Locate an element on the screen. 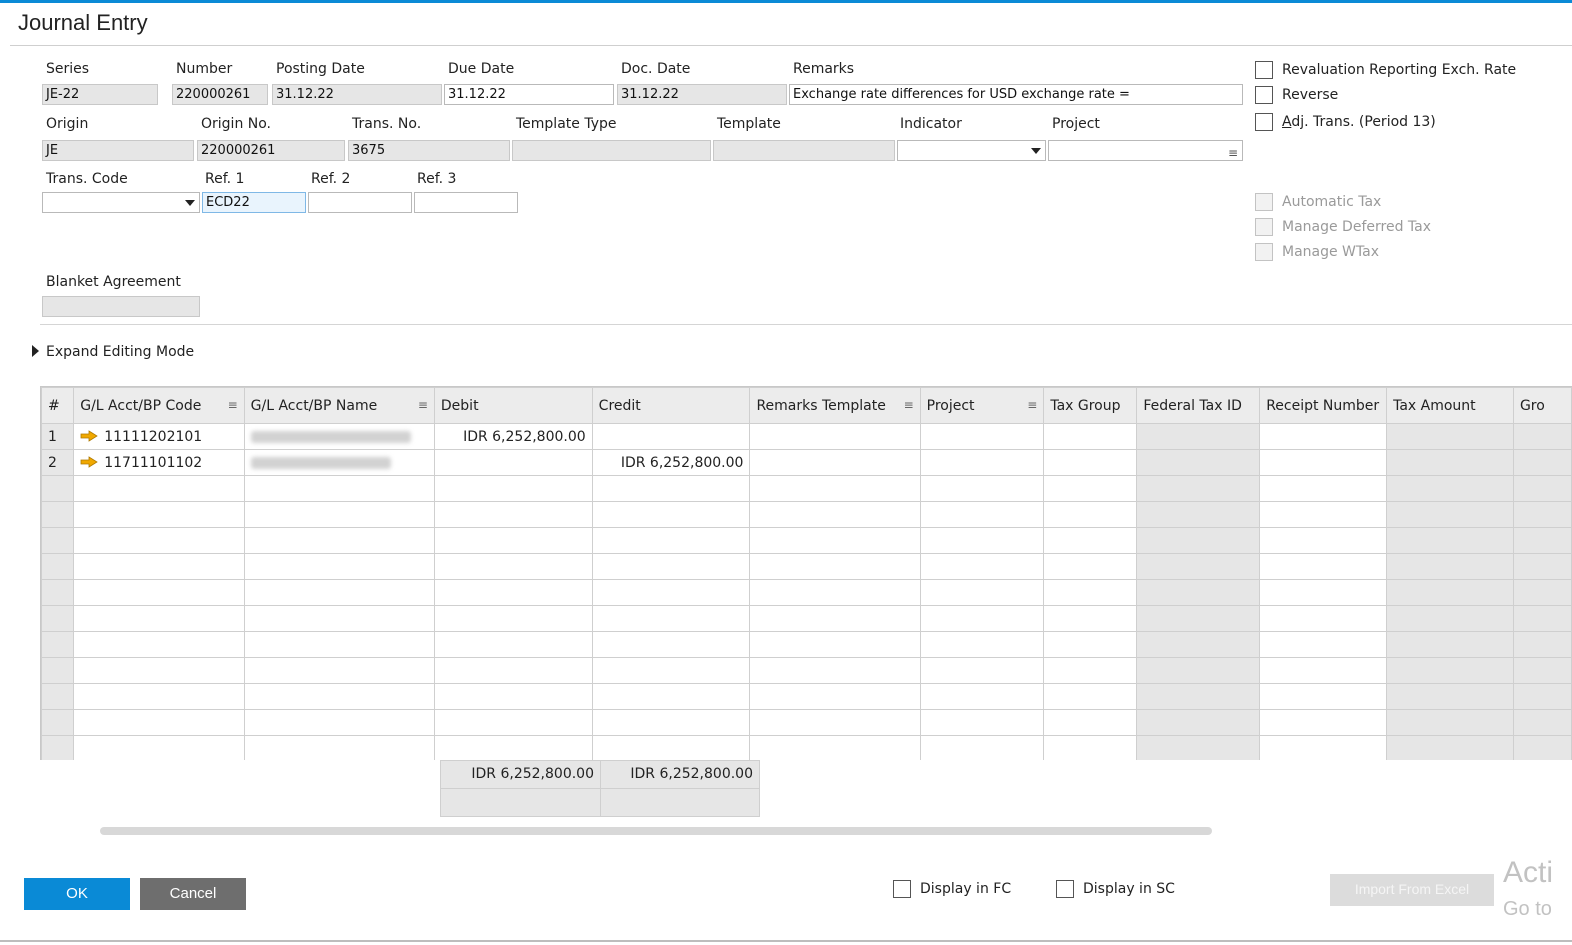 The height and width of the screenshot is (945, 1572). gl-name-cell is located at coordinates (339, 462).